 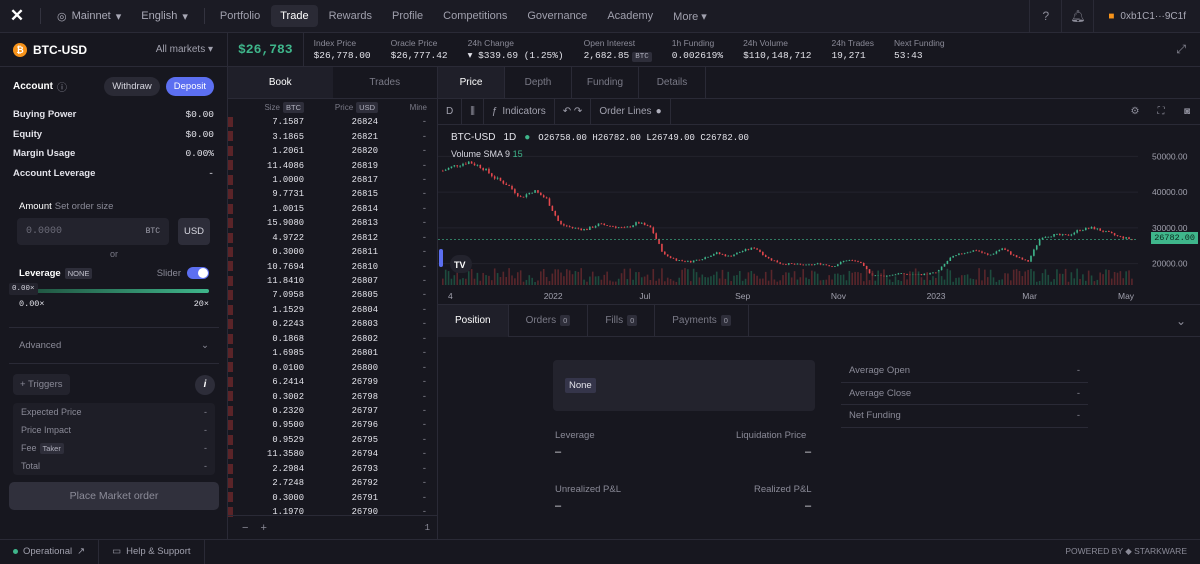 What do you see at coordinates (1187, 112) in the screenshot?
I see `camera-icon: ◙` at bounding box center [1187, 112].